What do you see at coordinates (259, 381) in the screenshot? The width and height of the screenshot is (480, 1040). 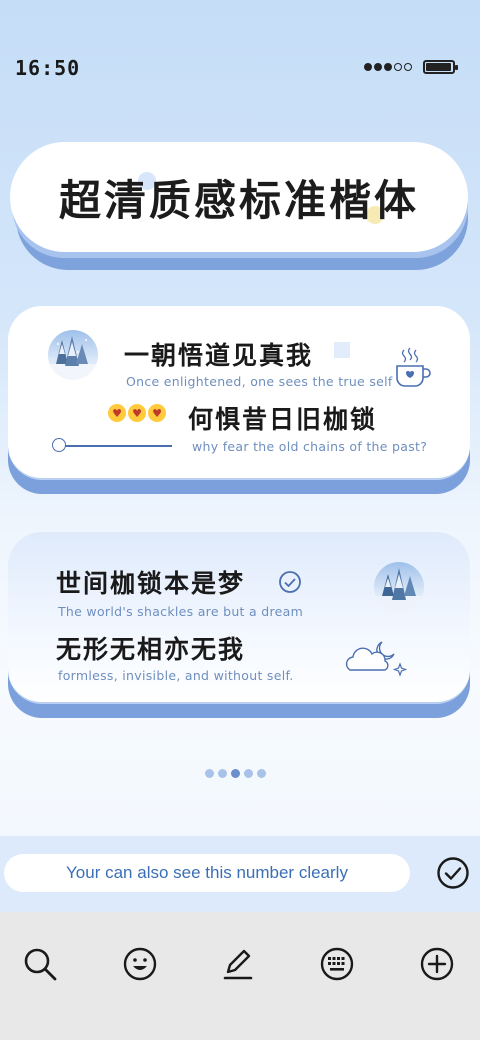 I see `card1-line1-en: Once enlightened, one sees the true self` at bounding box center [259, 381].